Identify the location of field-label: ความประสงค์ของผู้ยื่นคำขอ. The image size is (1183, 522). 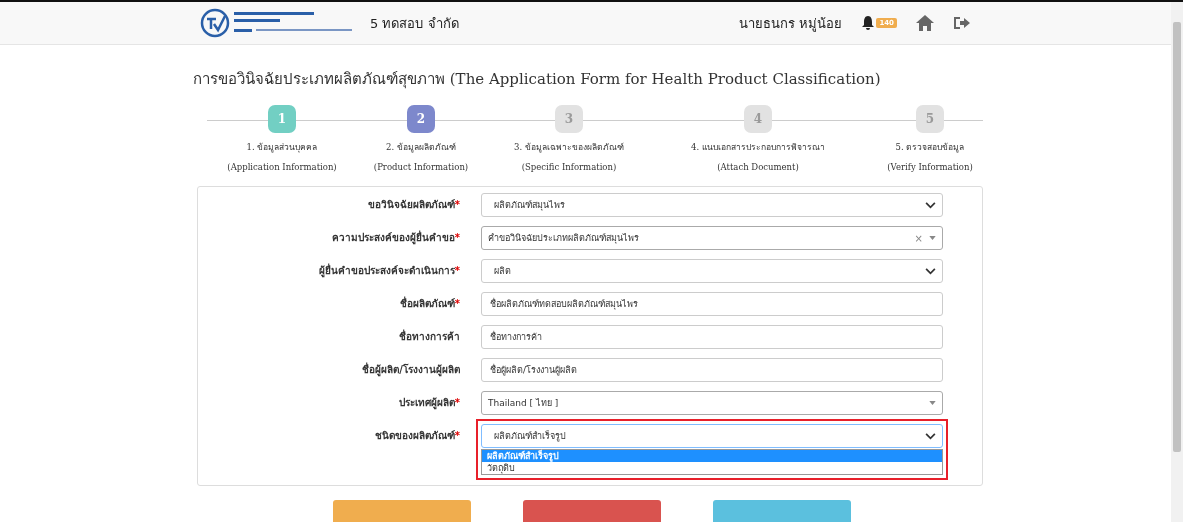
(393, 237).